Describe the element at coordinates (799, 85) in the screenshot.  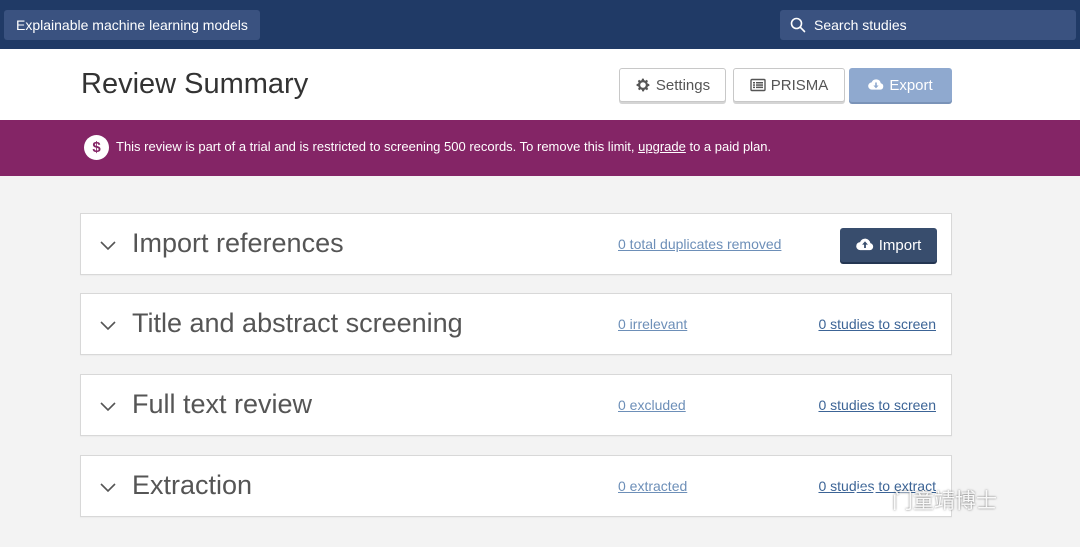
I see `prisma-label: PRISMA` at that location.